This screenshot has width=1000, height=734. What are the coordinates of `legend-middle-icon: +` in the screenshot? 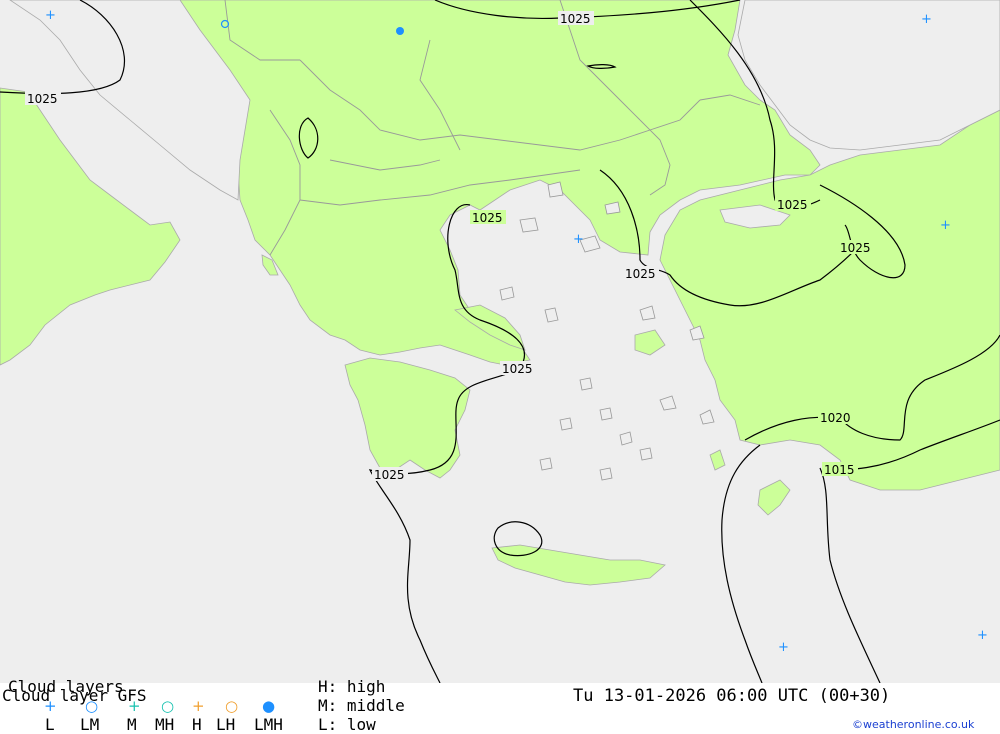 It's located at (134, 706).